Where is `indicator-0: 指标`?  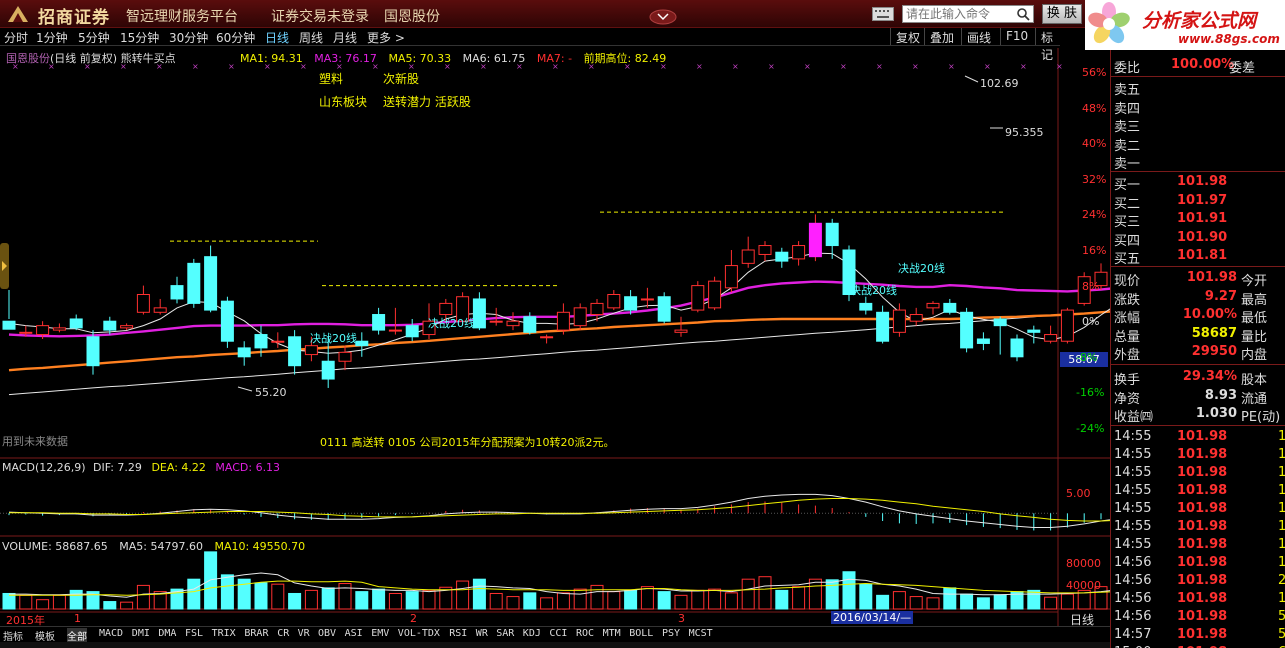 indicator-0: 指标 is located at coordinates (13, 635).